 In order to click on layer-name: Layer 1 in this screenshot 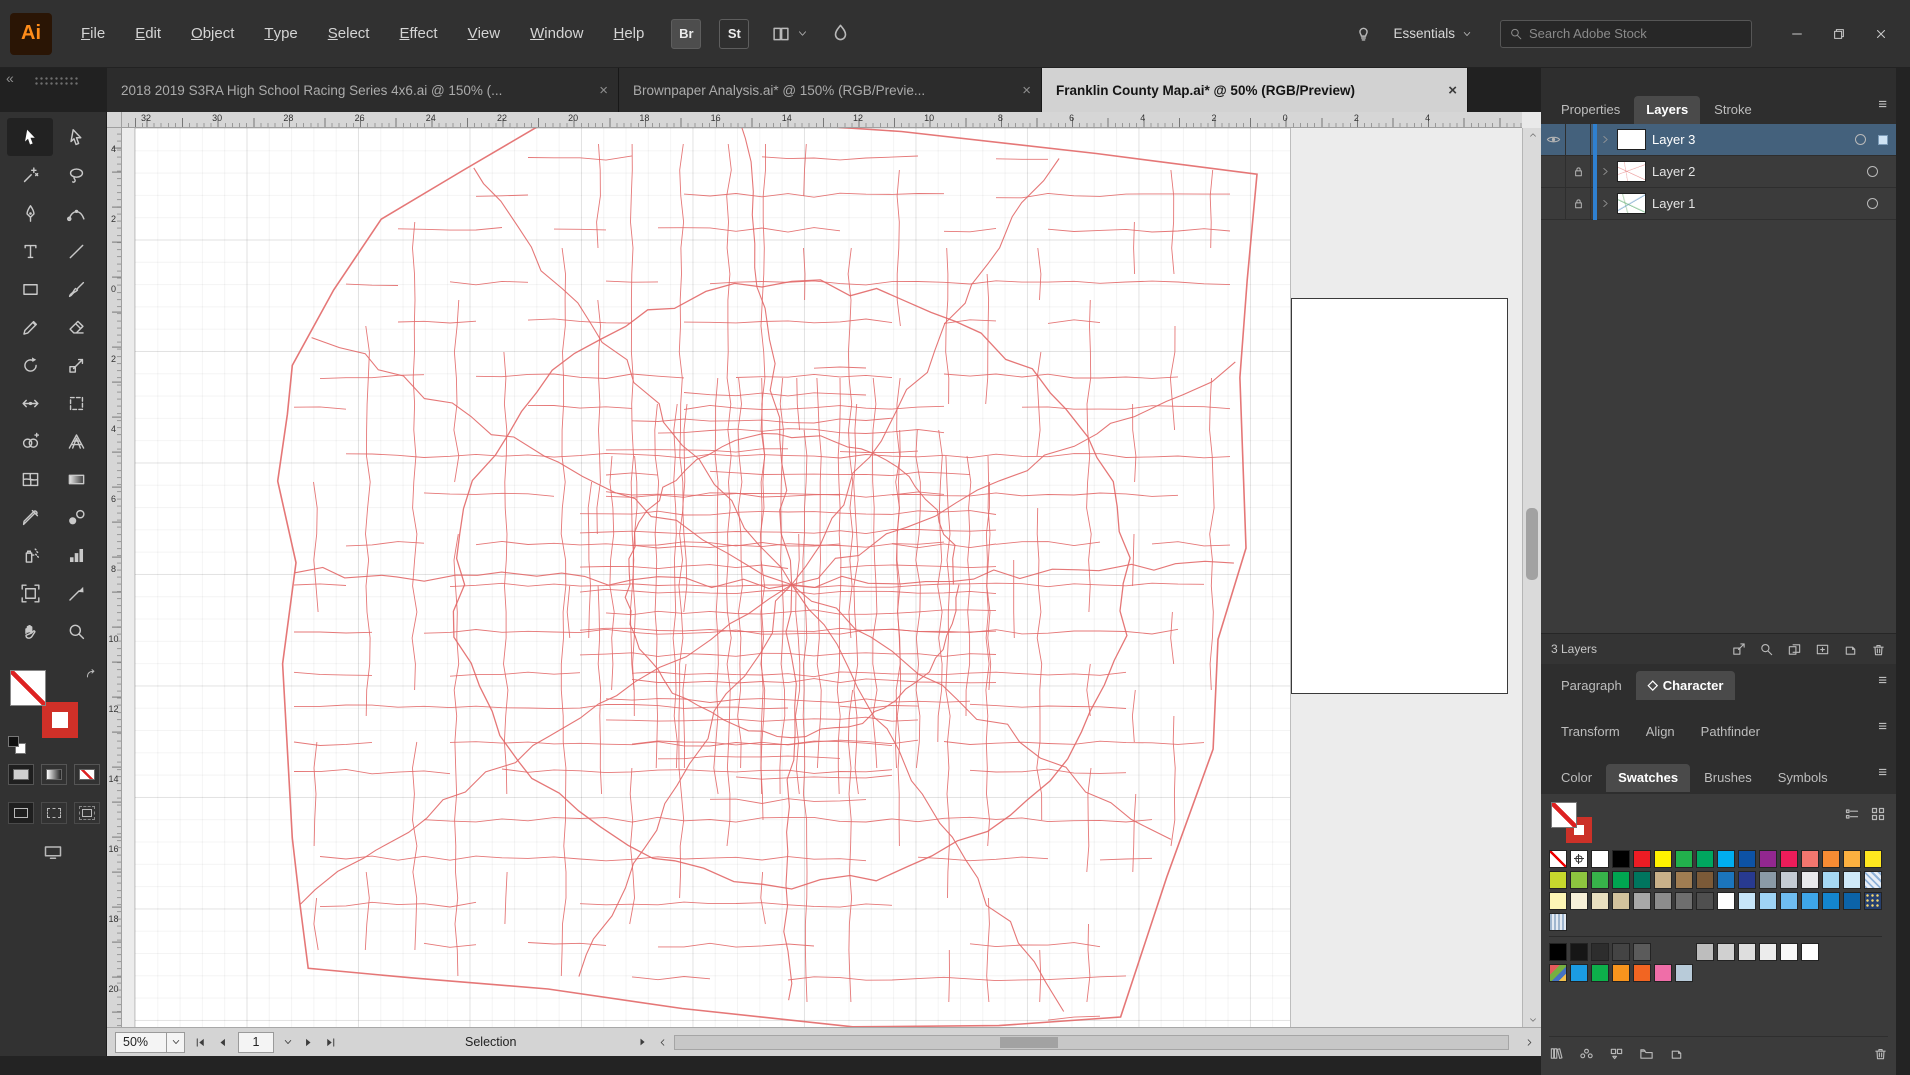, I will do `click(1673, 203)`.